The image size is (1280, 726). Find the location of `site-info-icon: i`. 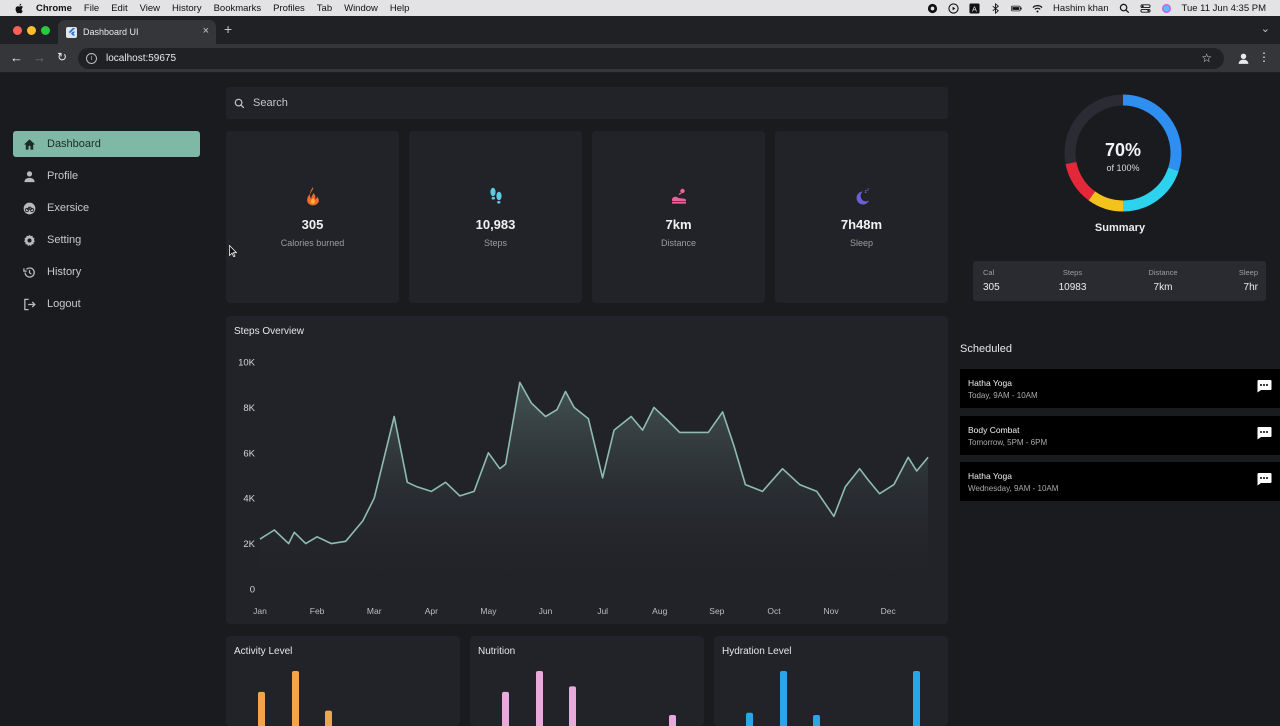

site-info-icon: i is located at coordinates (91, 58).